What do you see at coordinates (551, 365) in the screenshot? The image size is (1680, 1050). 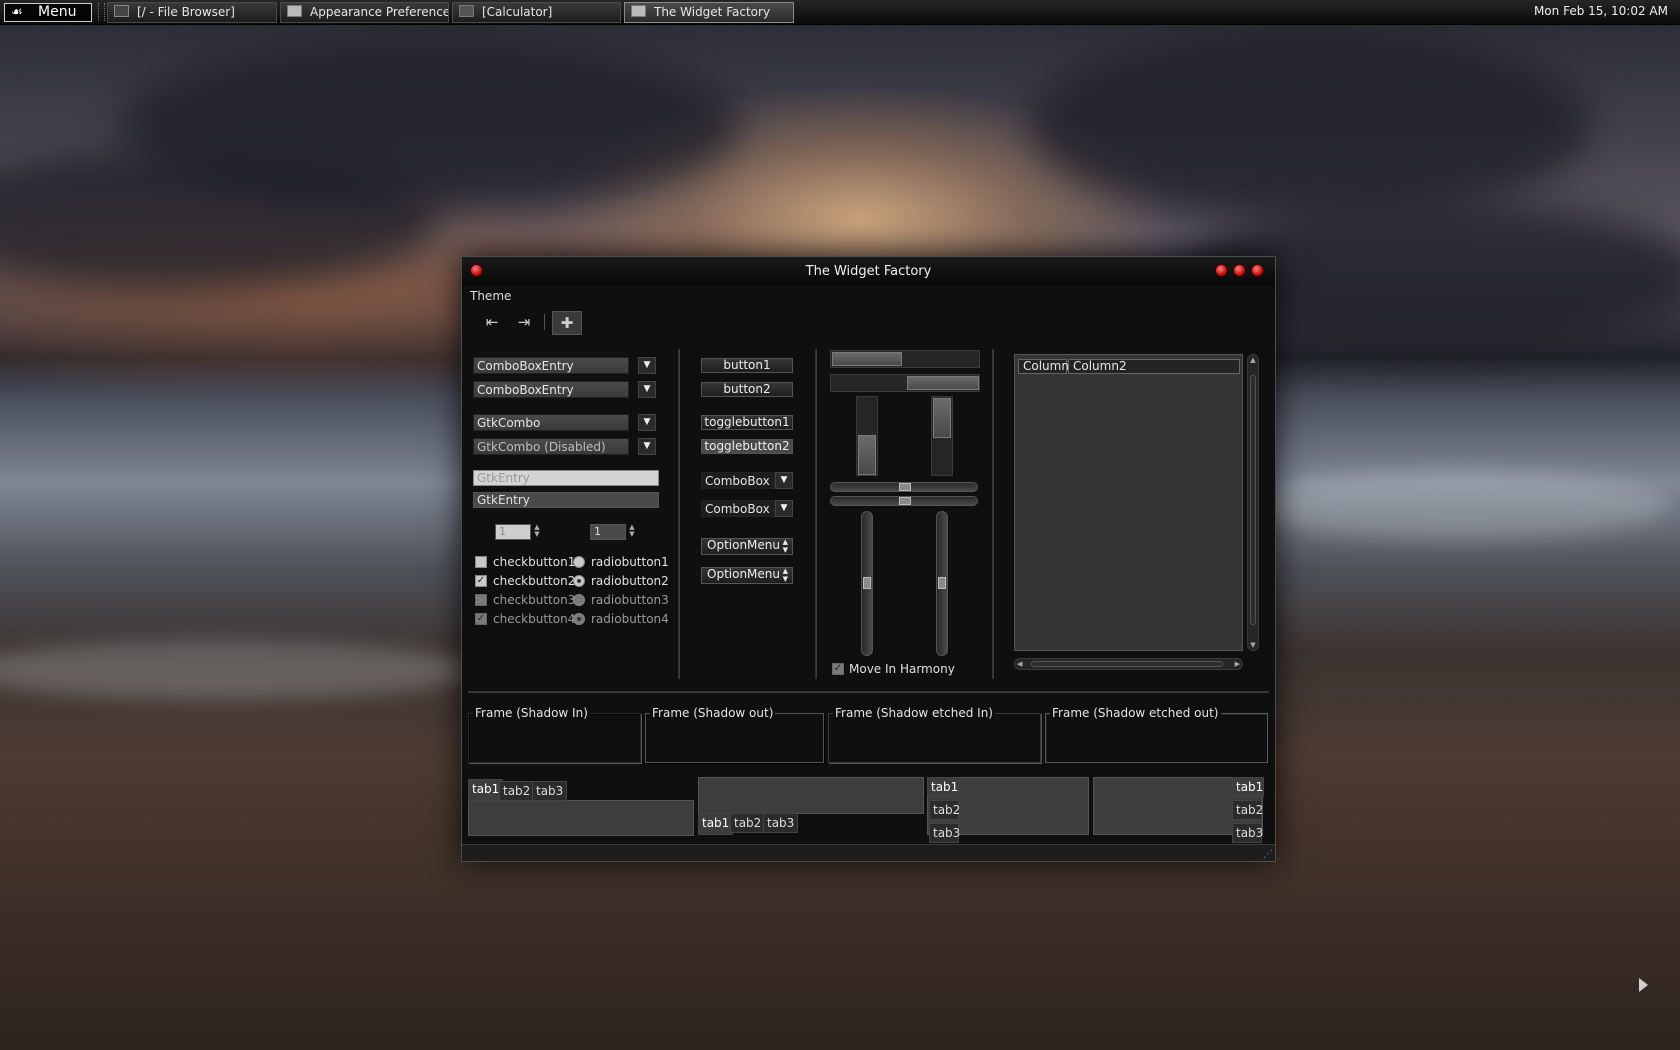 I see `combobox-entry-1: ComboBoxEntry` at bounding box center [551, 365].